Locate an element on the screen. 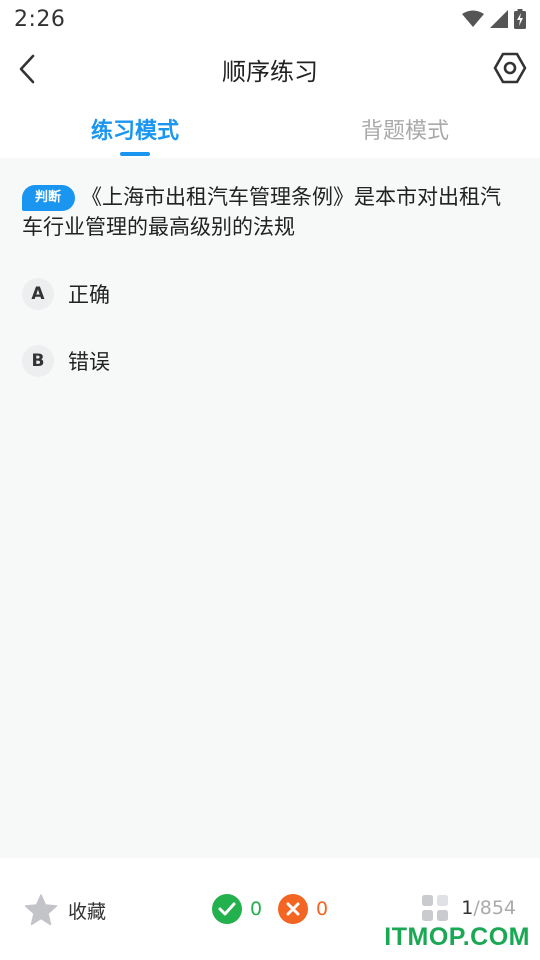 This screenshot has width=540, height=960. option-text: 正确 is located at coordinates (89, 295).